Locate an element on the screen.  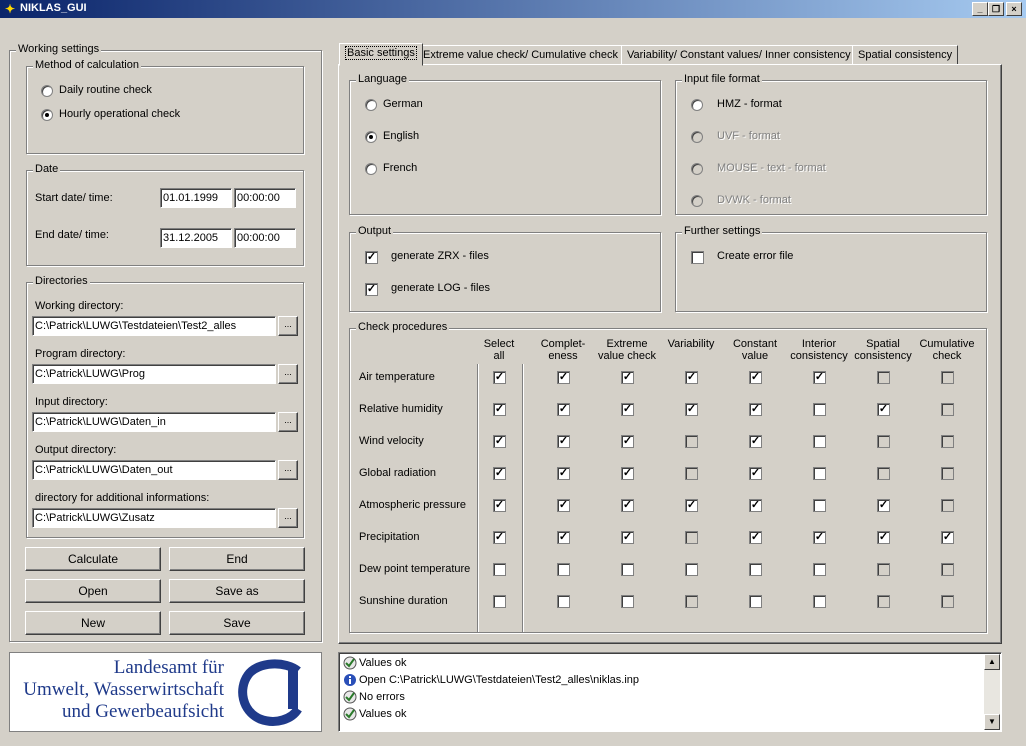
save-as-button: Save as is located at coordinates (237, 591).